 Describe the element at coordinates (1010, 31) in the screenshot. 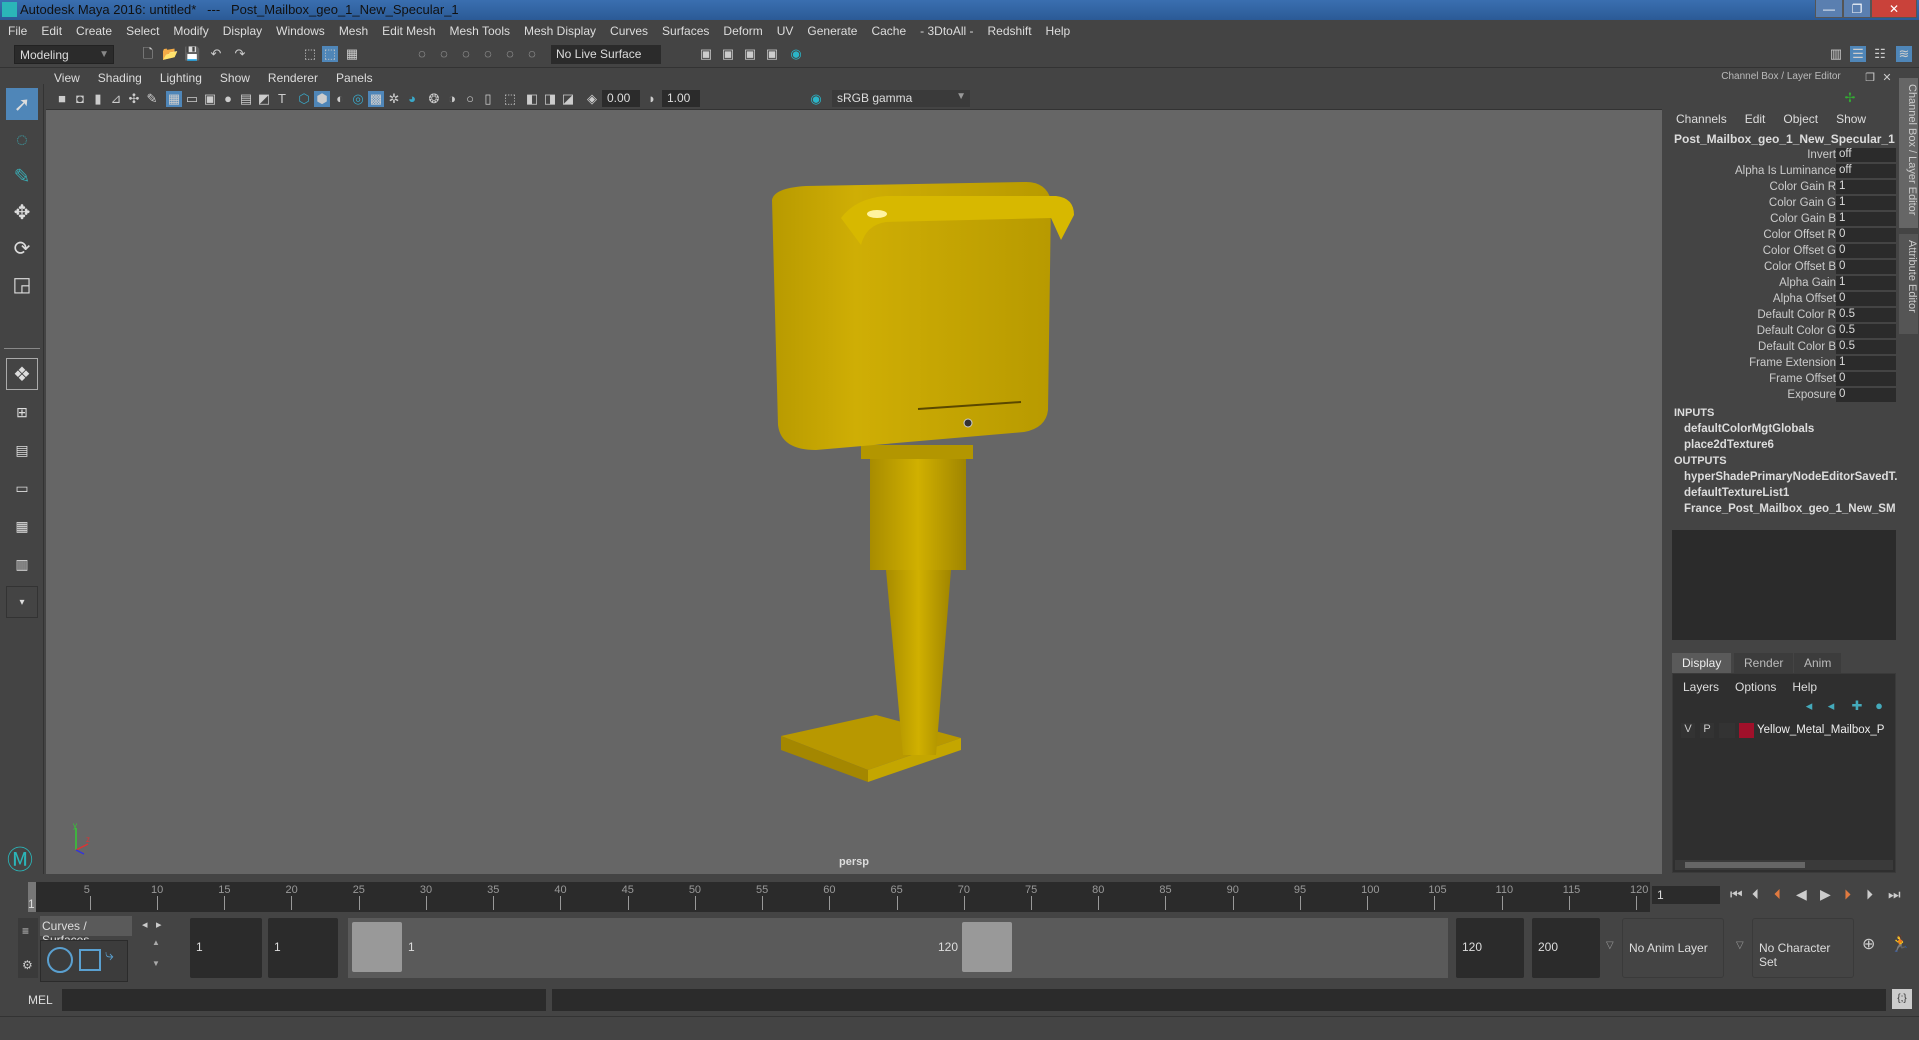

I see `menu-redshift: Redshift` at that location.